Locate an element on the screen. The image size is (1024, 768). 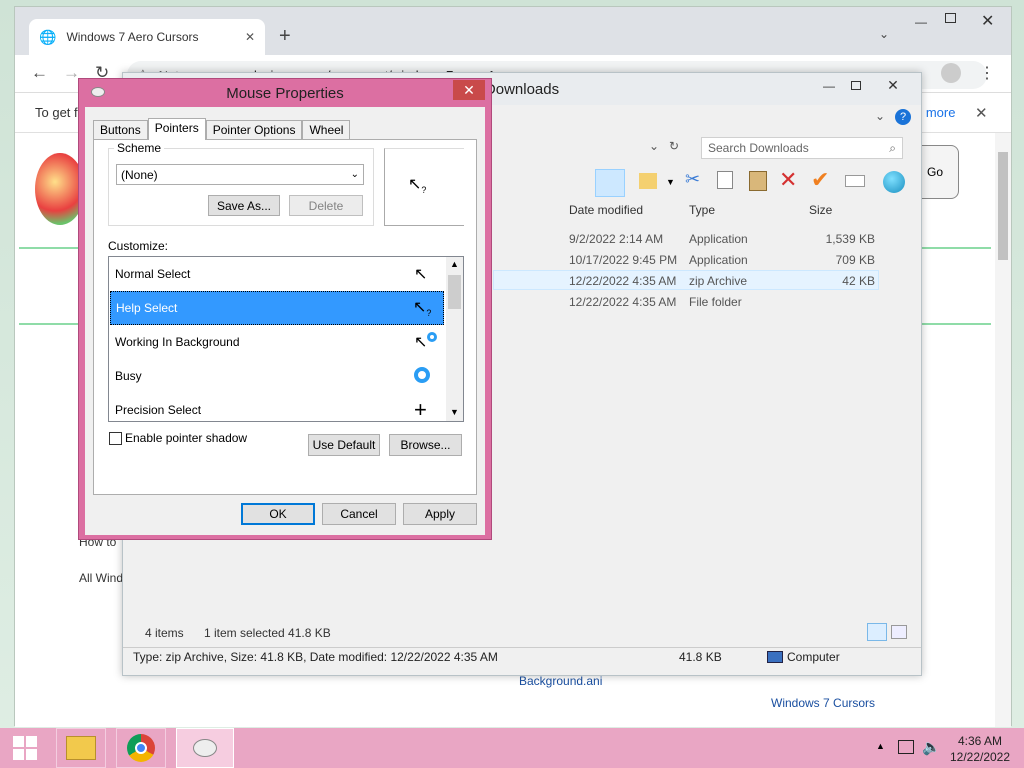
taskbar-mouse is located at coordinates (205, 748).